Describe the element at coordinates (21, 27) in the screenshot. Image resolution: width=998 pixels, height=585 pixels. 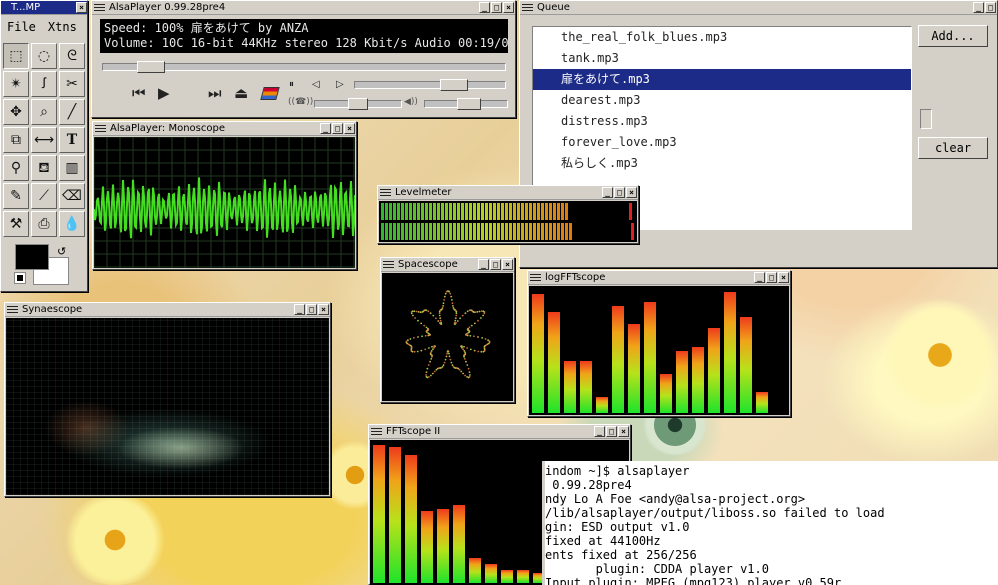
I see `menu-file: File` at that location.